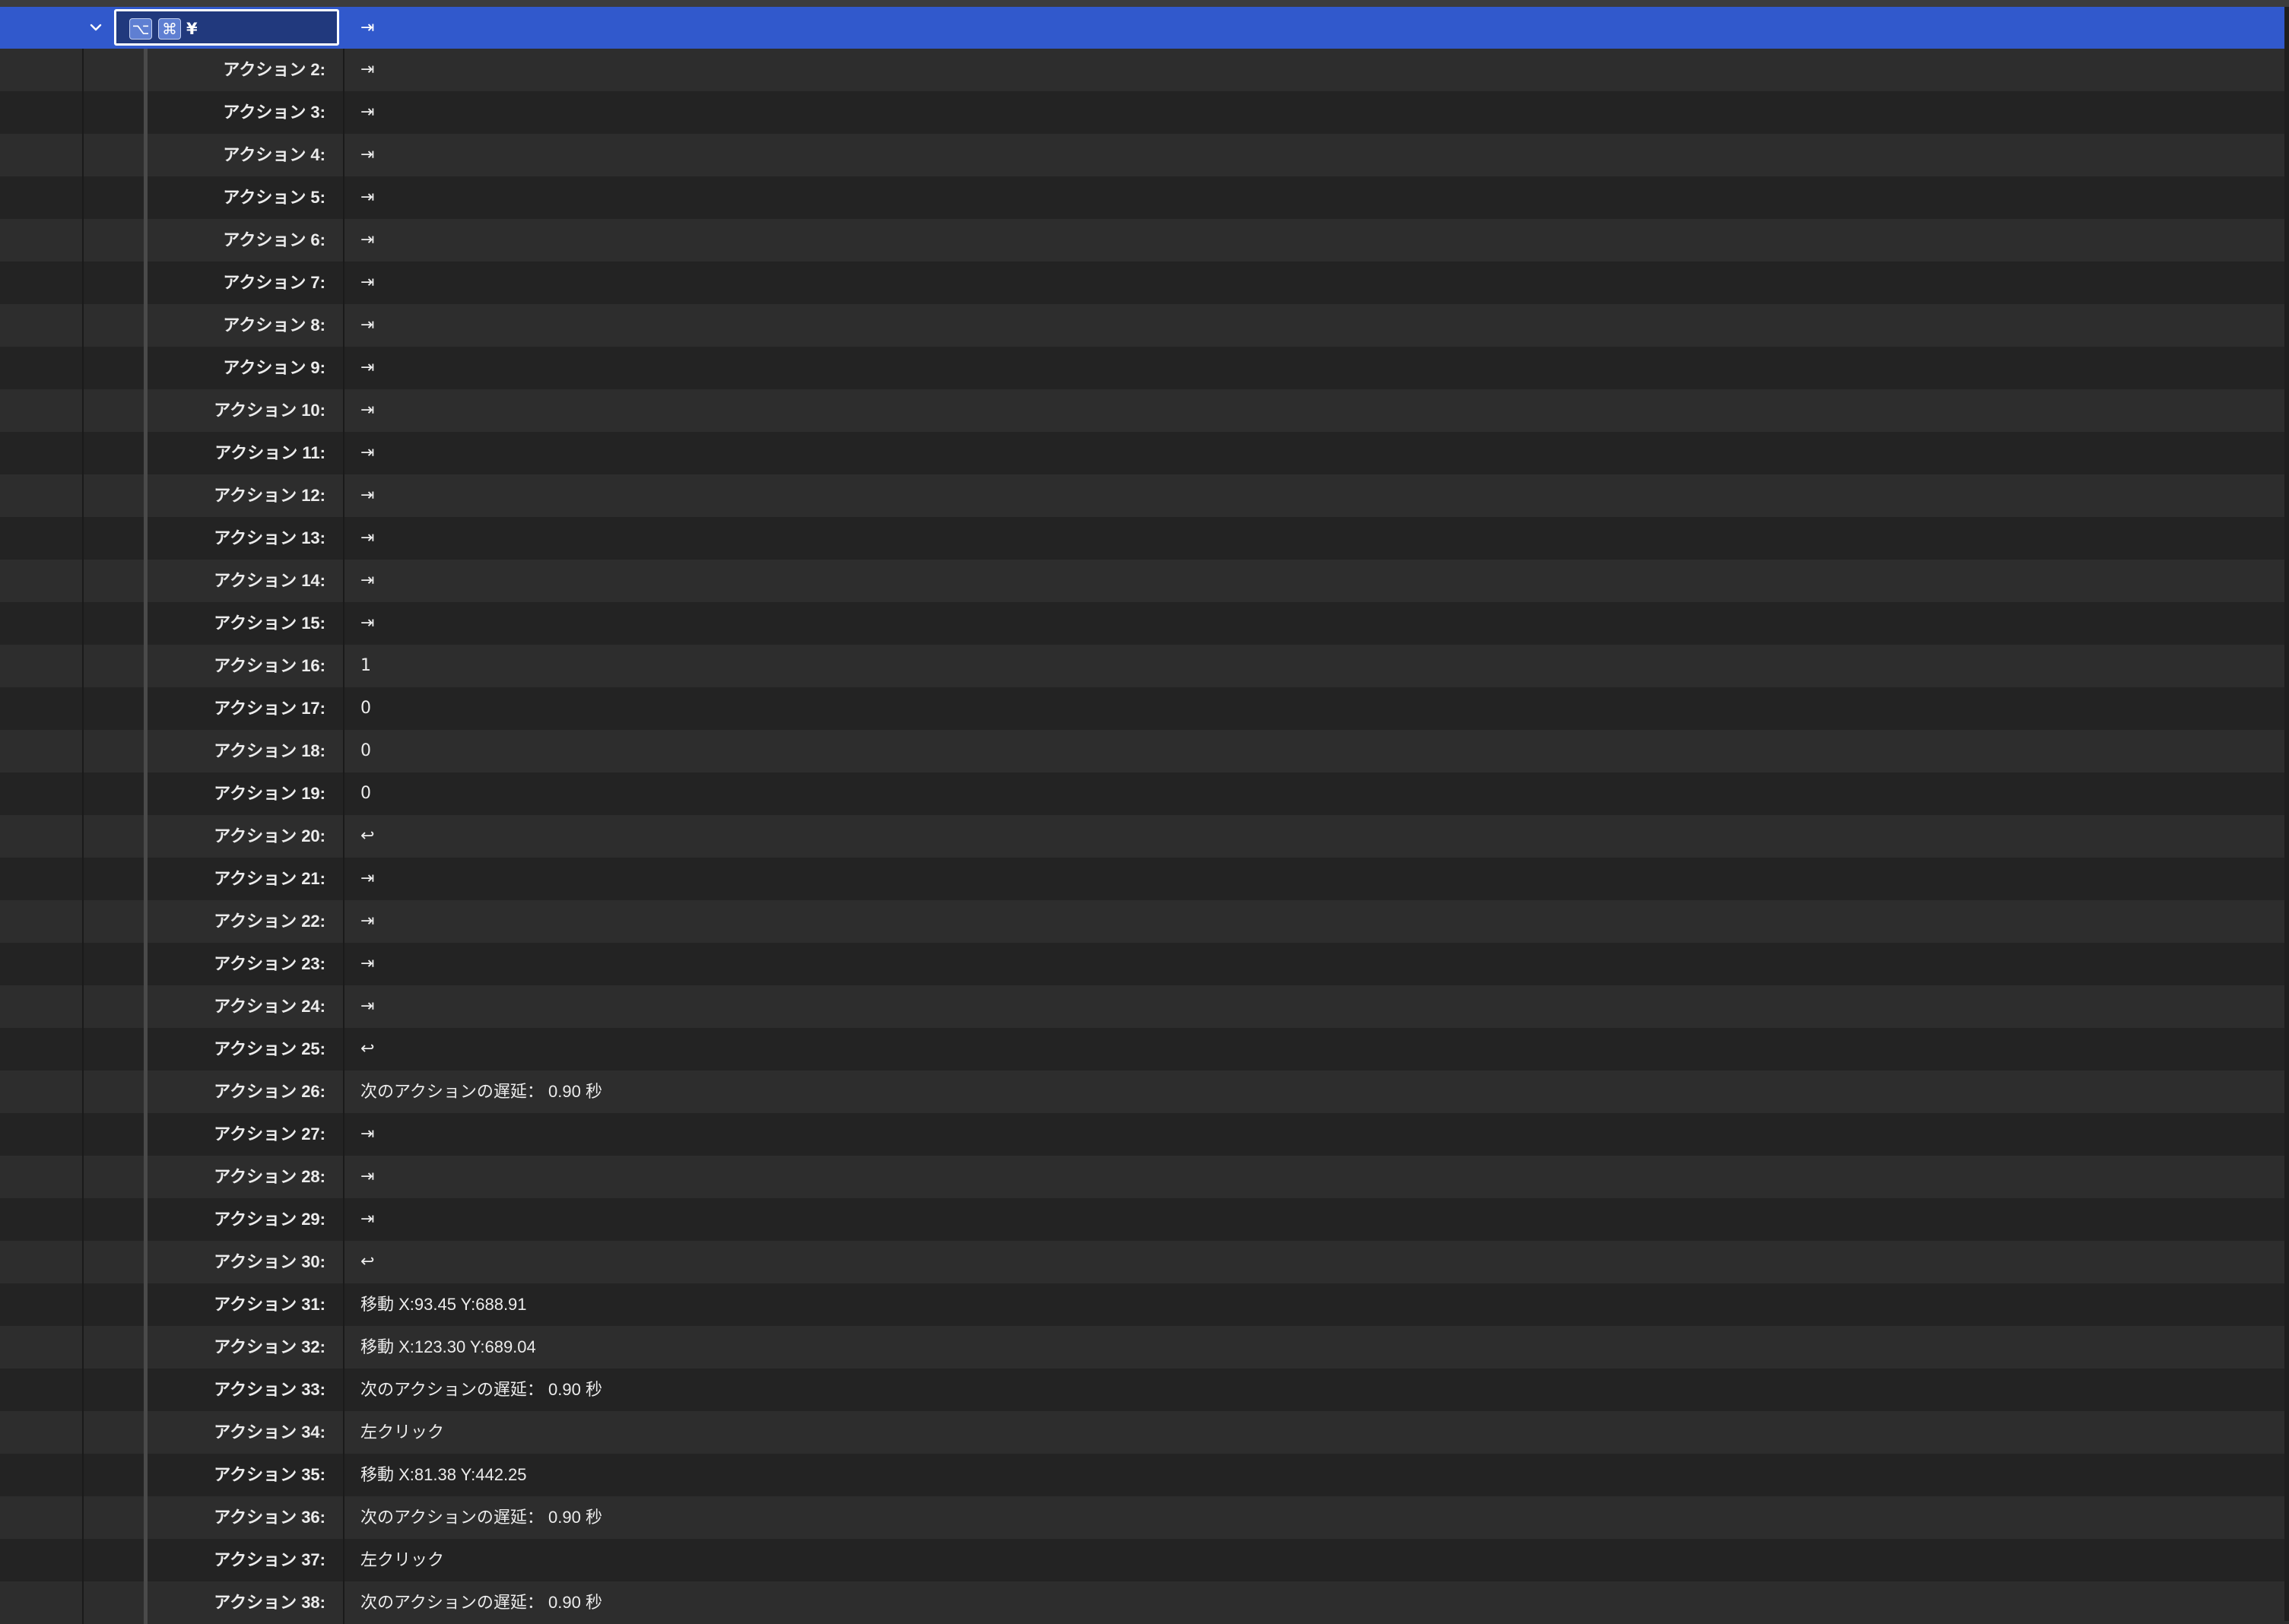  I want to click on table-row: アクション 8: ⇥, so click(1144, 325).